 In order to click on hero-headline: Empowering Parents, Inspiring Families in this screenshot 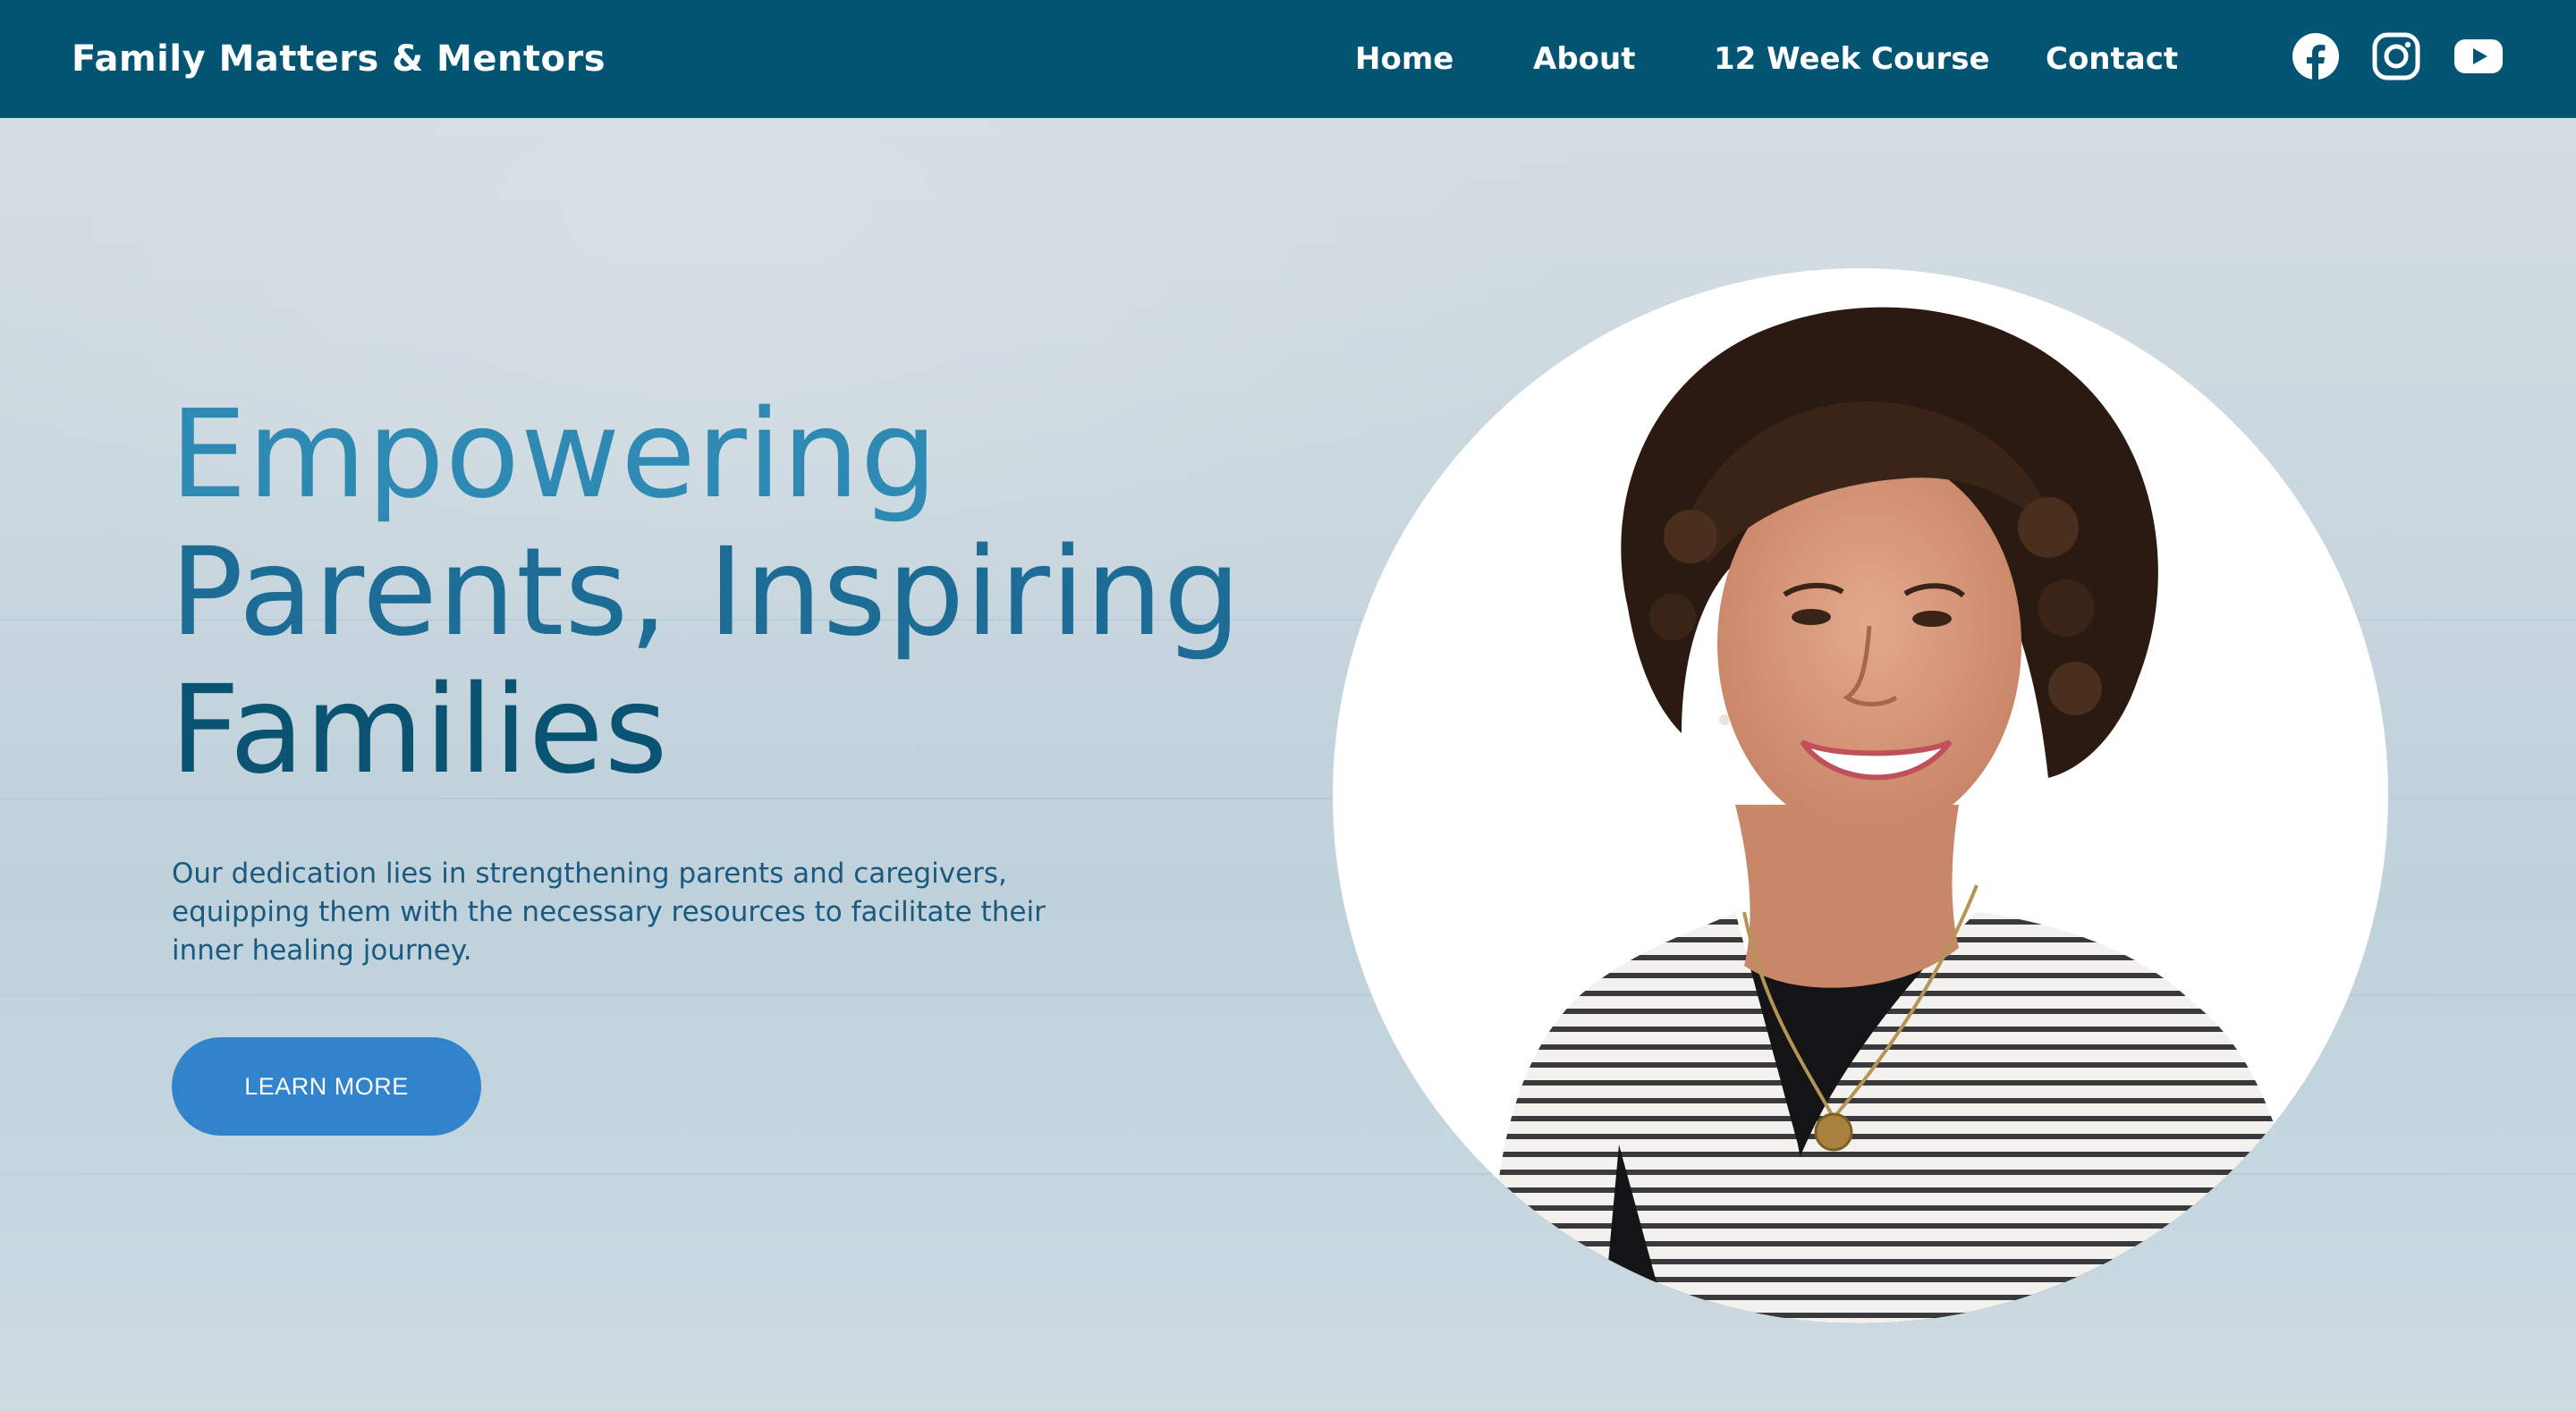, I will do `click(751, 592)`.